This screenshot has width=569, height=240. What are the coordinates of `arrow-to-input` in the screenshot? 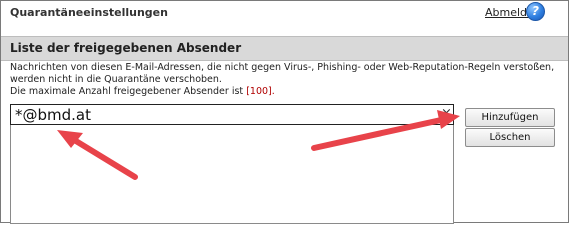 It's located at (97, 155).